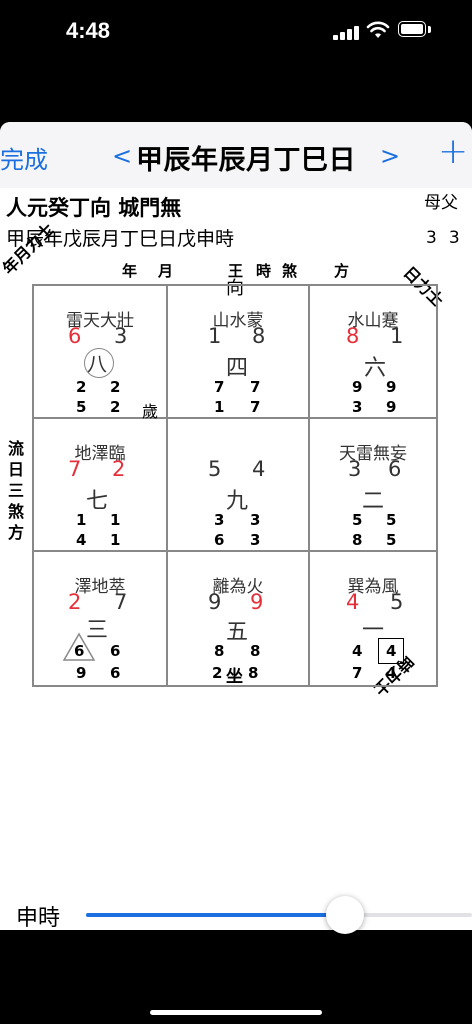 This screenshot has height=1024, width=472. I want to click on mountain-star: 5, so click(215, 469).